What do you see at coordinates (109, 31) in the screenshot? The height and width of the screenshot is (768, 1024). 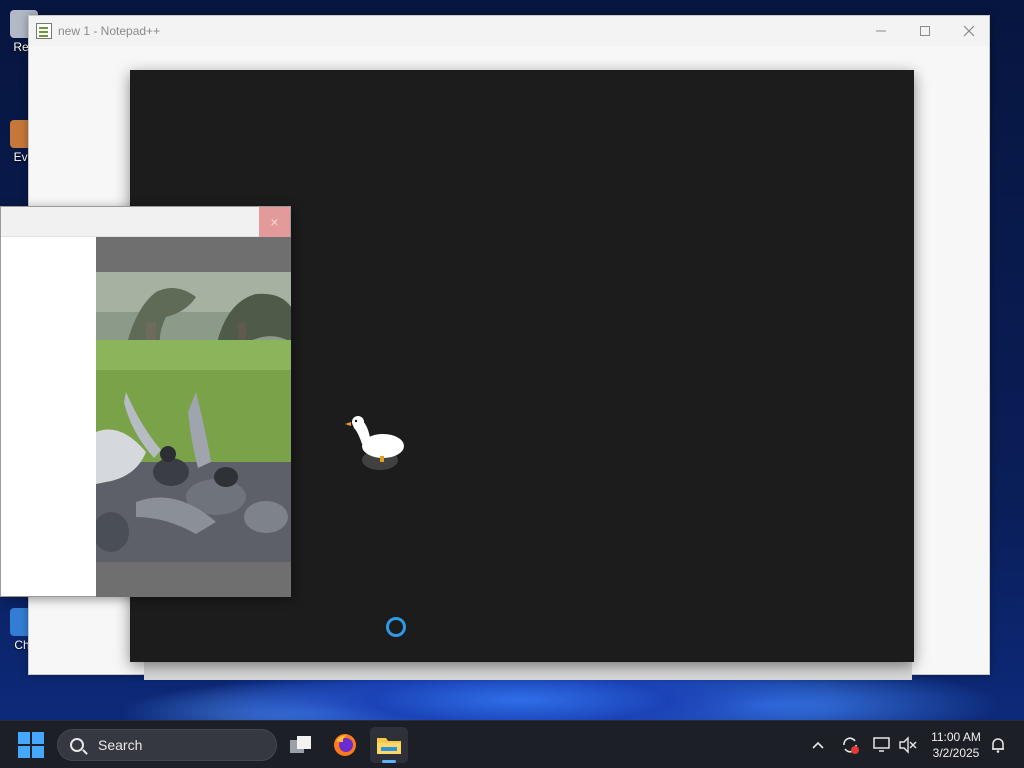 I see `notepad-window-title: new 1 - Notepad++` at bounding box center [109, 31].